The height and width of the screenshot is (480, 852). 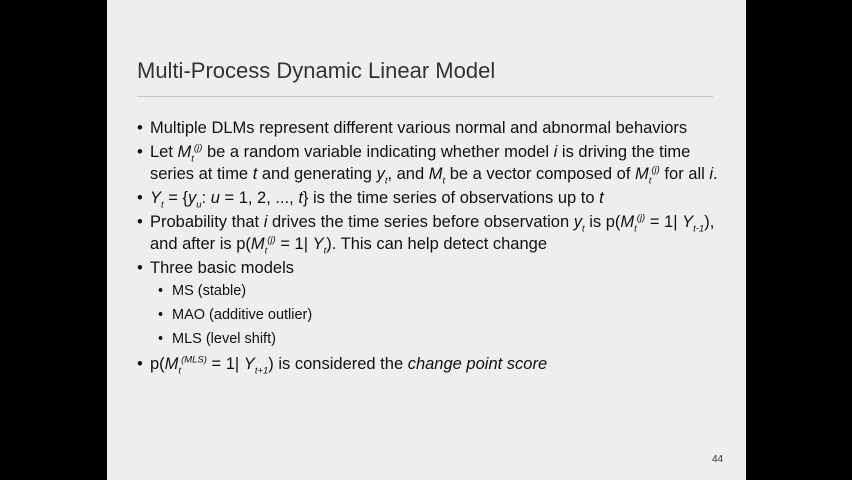 I want to click on sup-mls: (MLS), so click(x=194, y=360).